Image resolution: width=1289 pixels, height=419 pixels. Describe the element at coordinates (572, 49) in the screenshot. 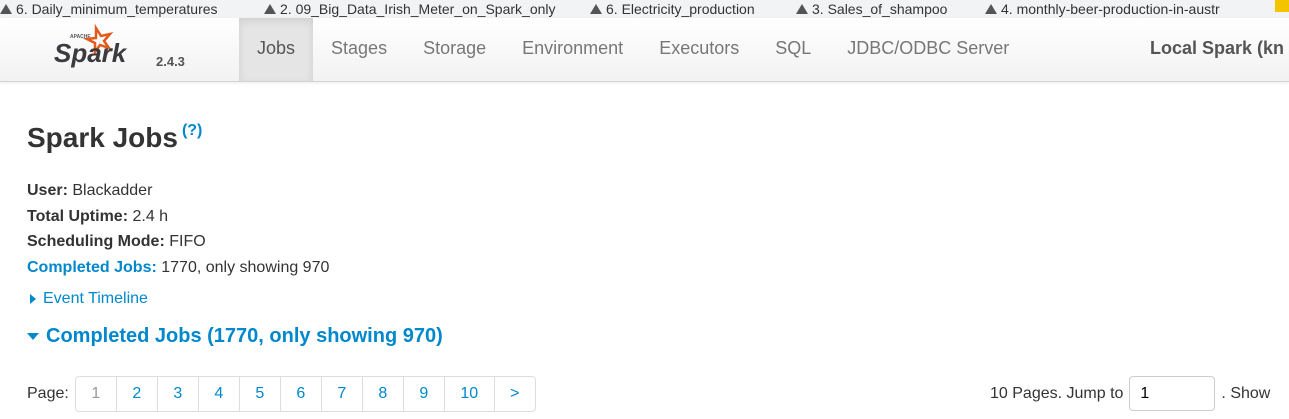

I see `tab-environment: Environment` at that location.